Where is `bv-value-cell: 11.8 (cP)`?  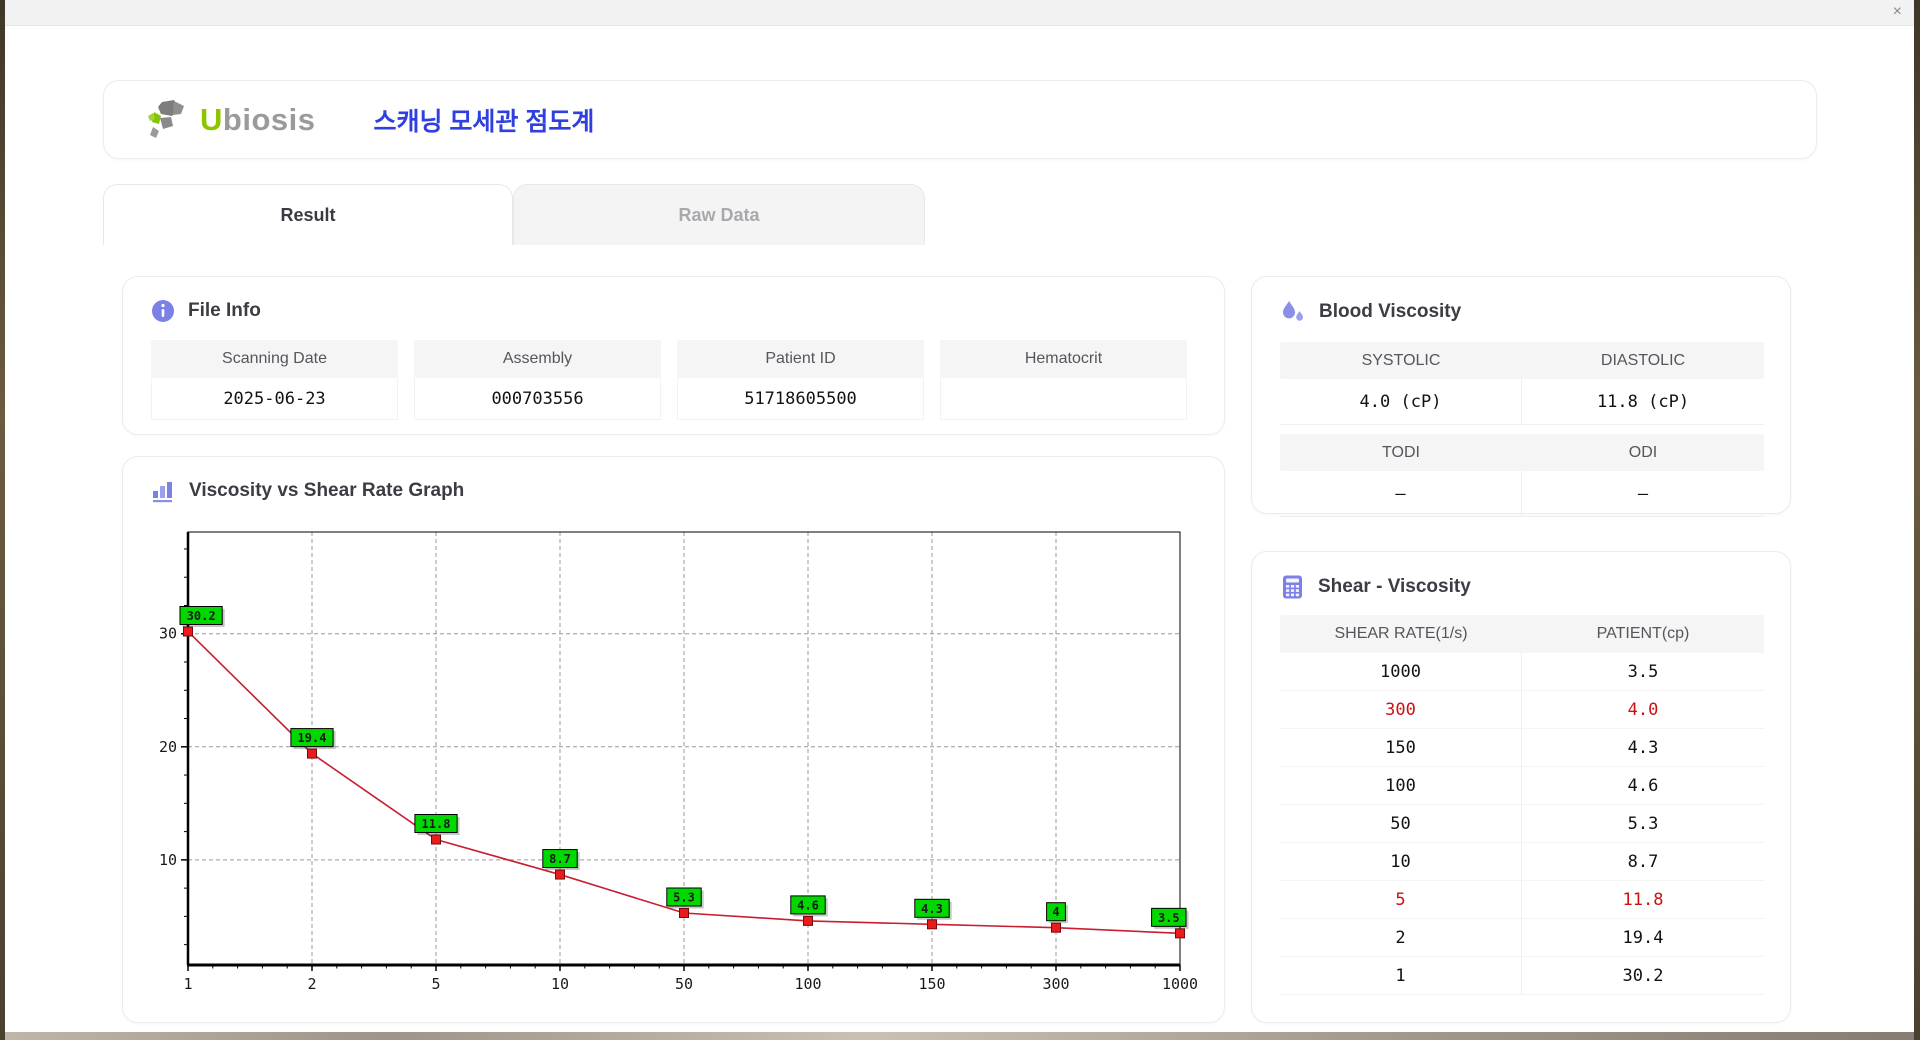
bv-value-cell: 11.8 (cP) is located at coordinates (1643, 401).